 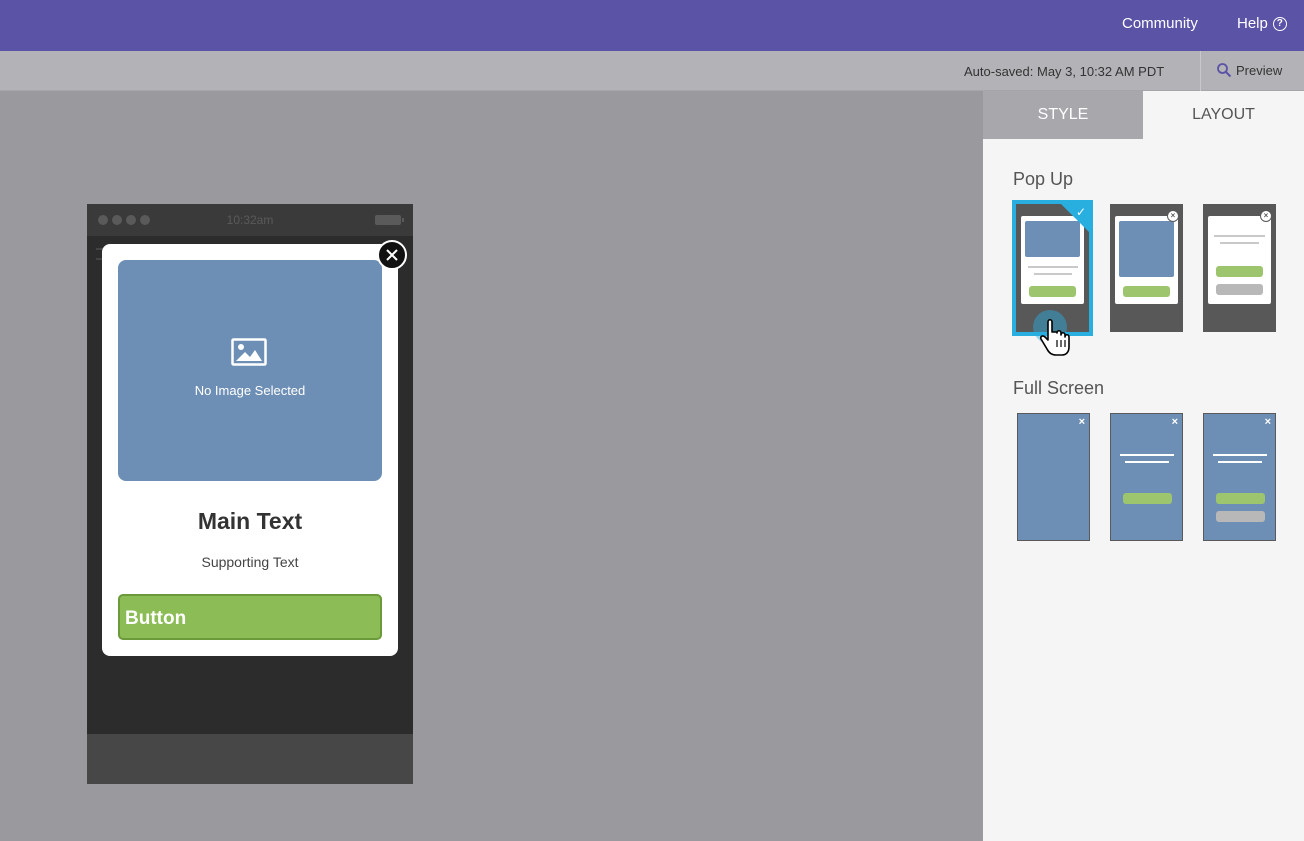 What do you see at coordinates (1200, 71) in the screenshot?
I see `toolbar-divider` at bounding box center [1200, 71].